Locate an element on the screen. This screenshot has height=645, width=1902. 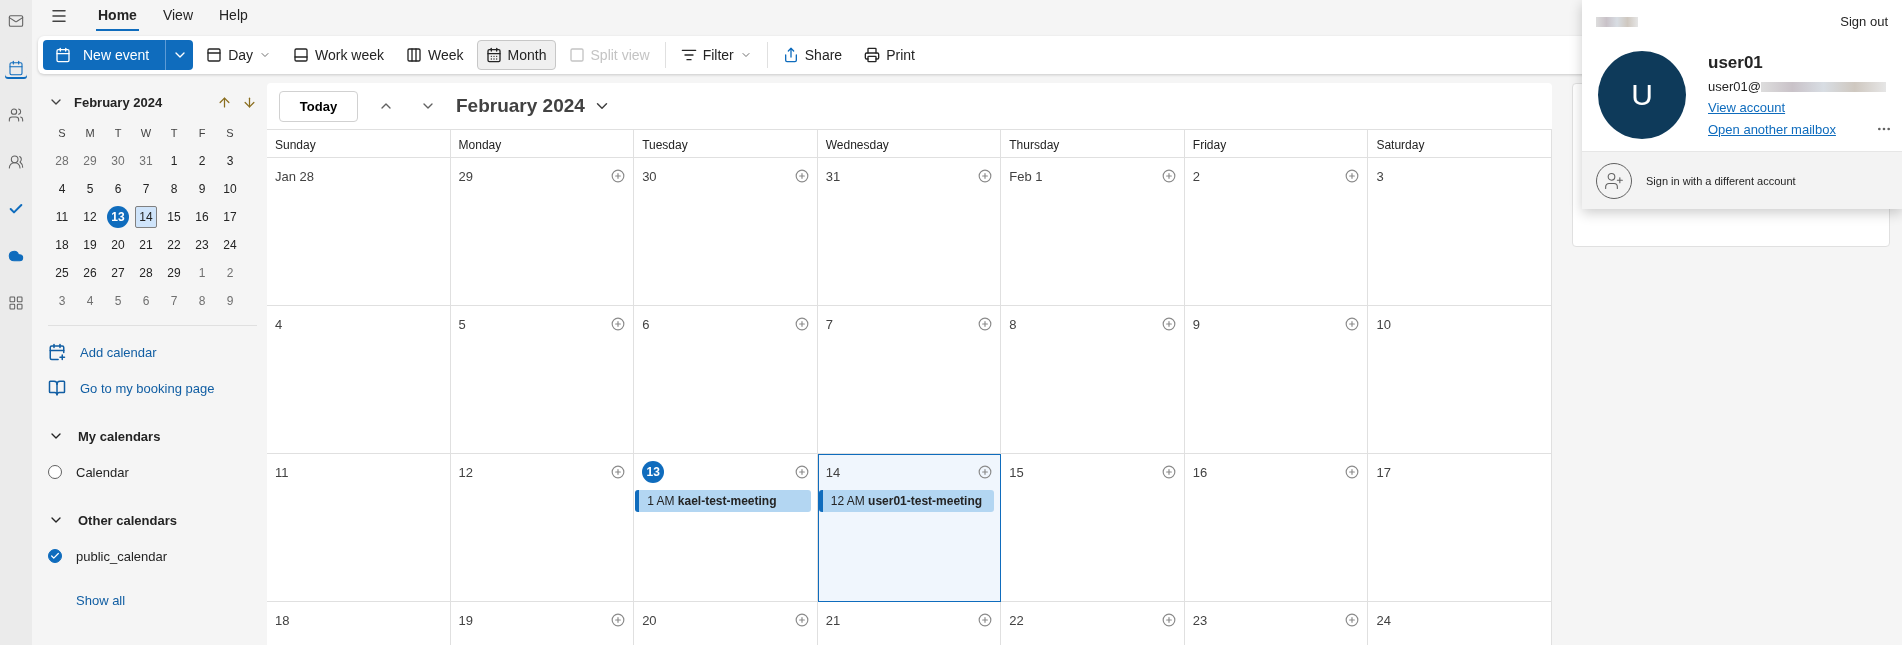
account-link: View account is located at coordinates (1747, 107).